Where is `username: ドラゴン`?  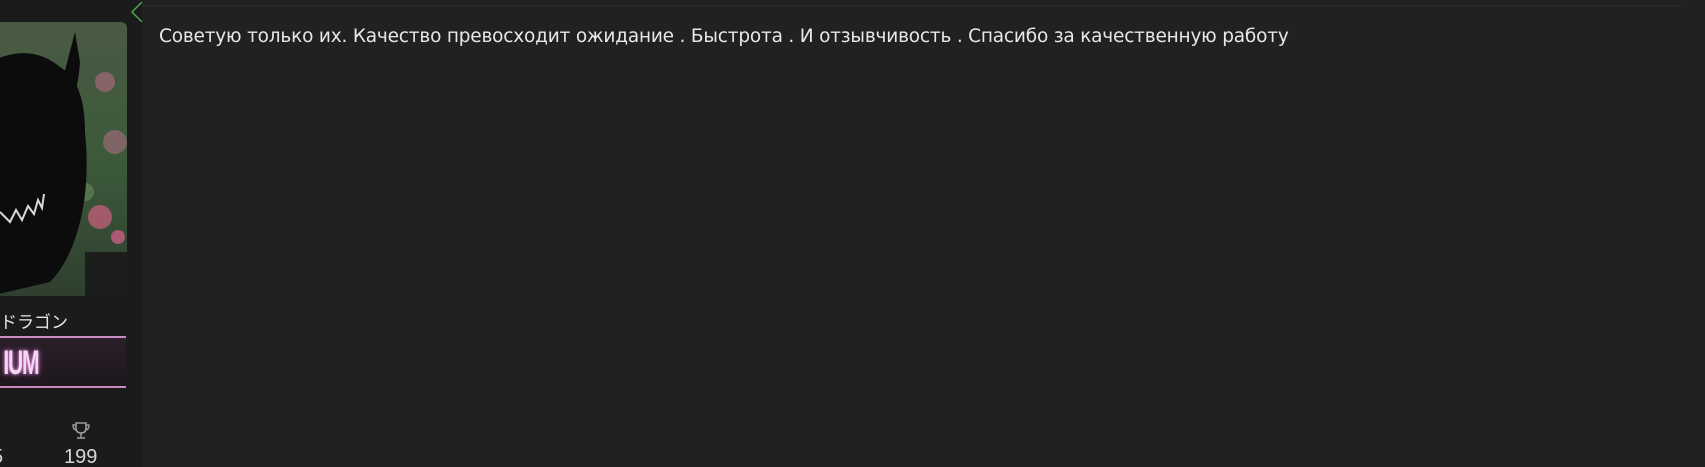
username: ドラゴン is located at coordinates (63, 320).